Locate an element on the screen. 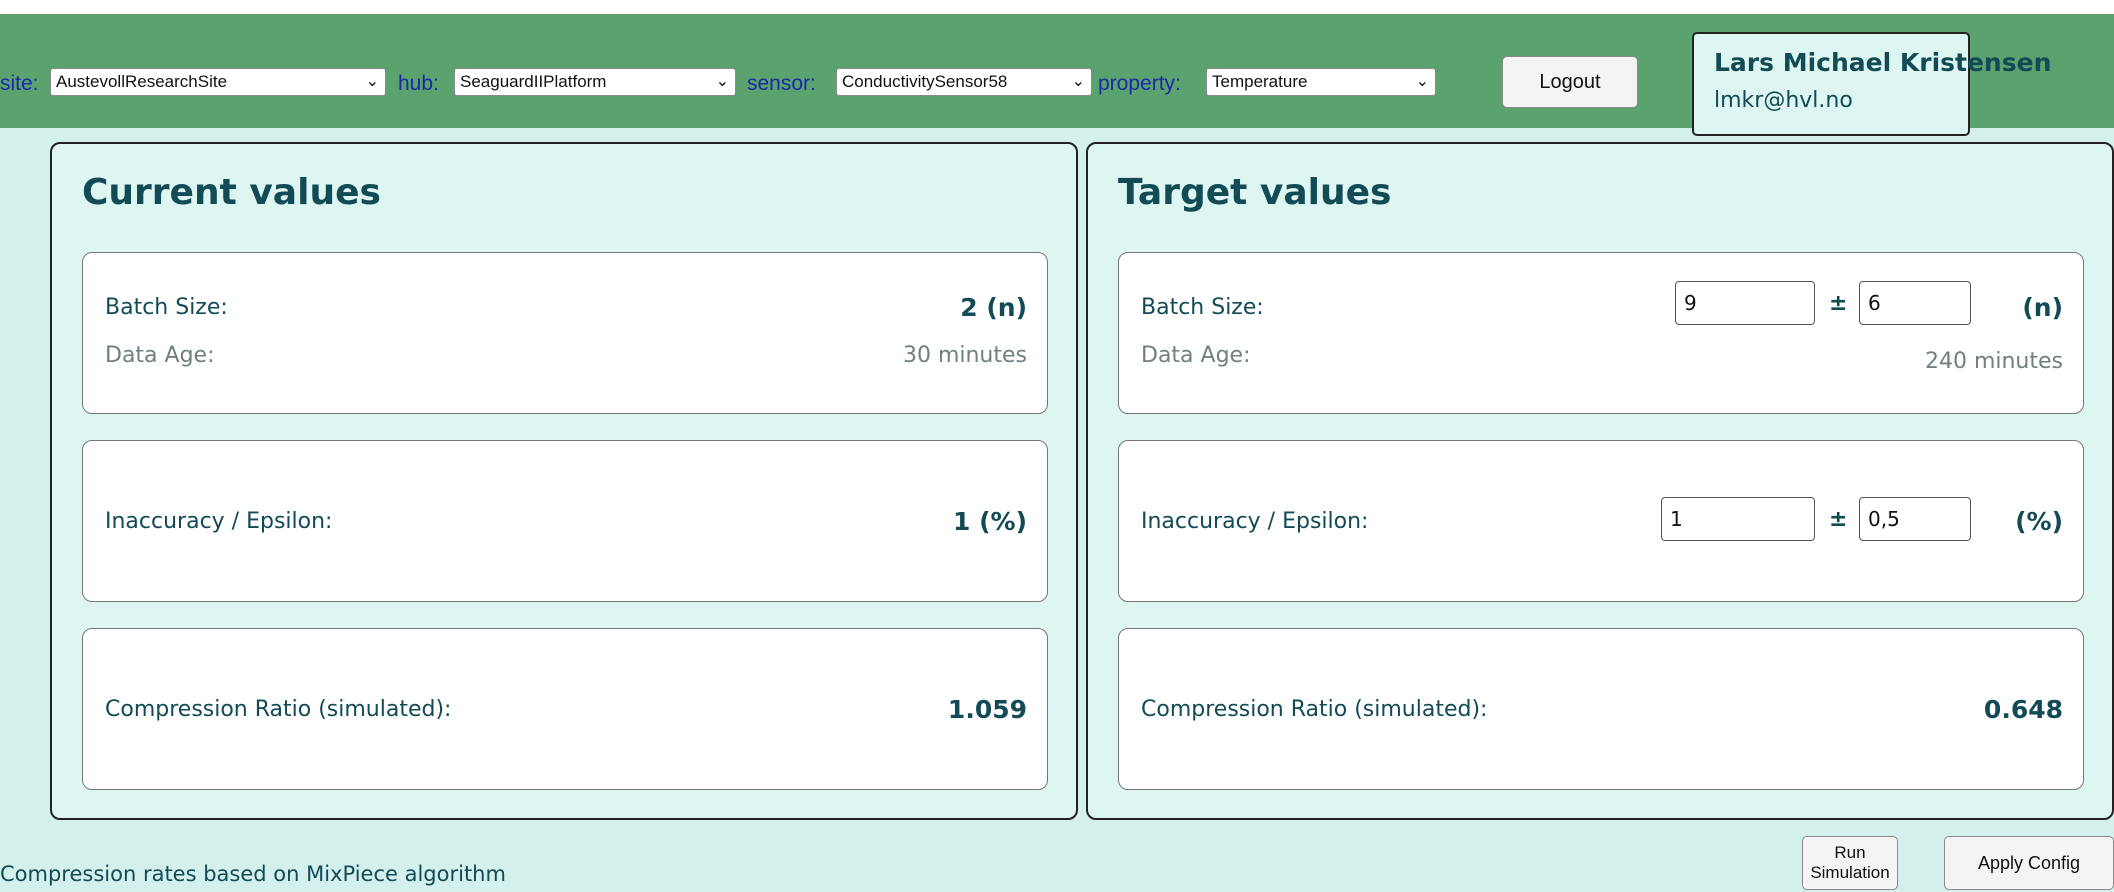 The width and height of the screenshot is (2114, 892). batch-size-unit: (n) is located at coordinates (2042, 307).